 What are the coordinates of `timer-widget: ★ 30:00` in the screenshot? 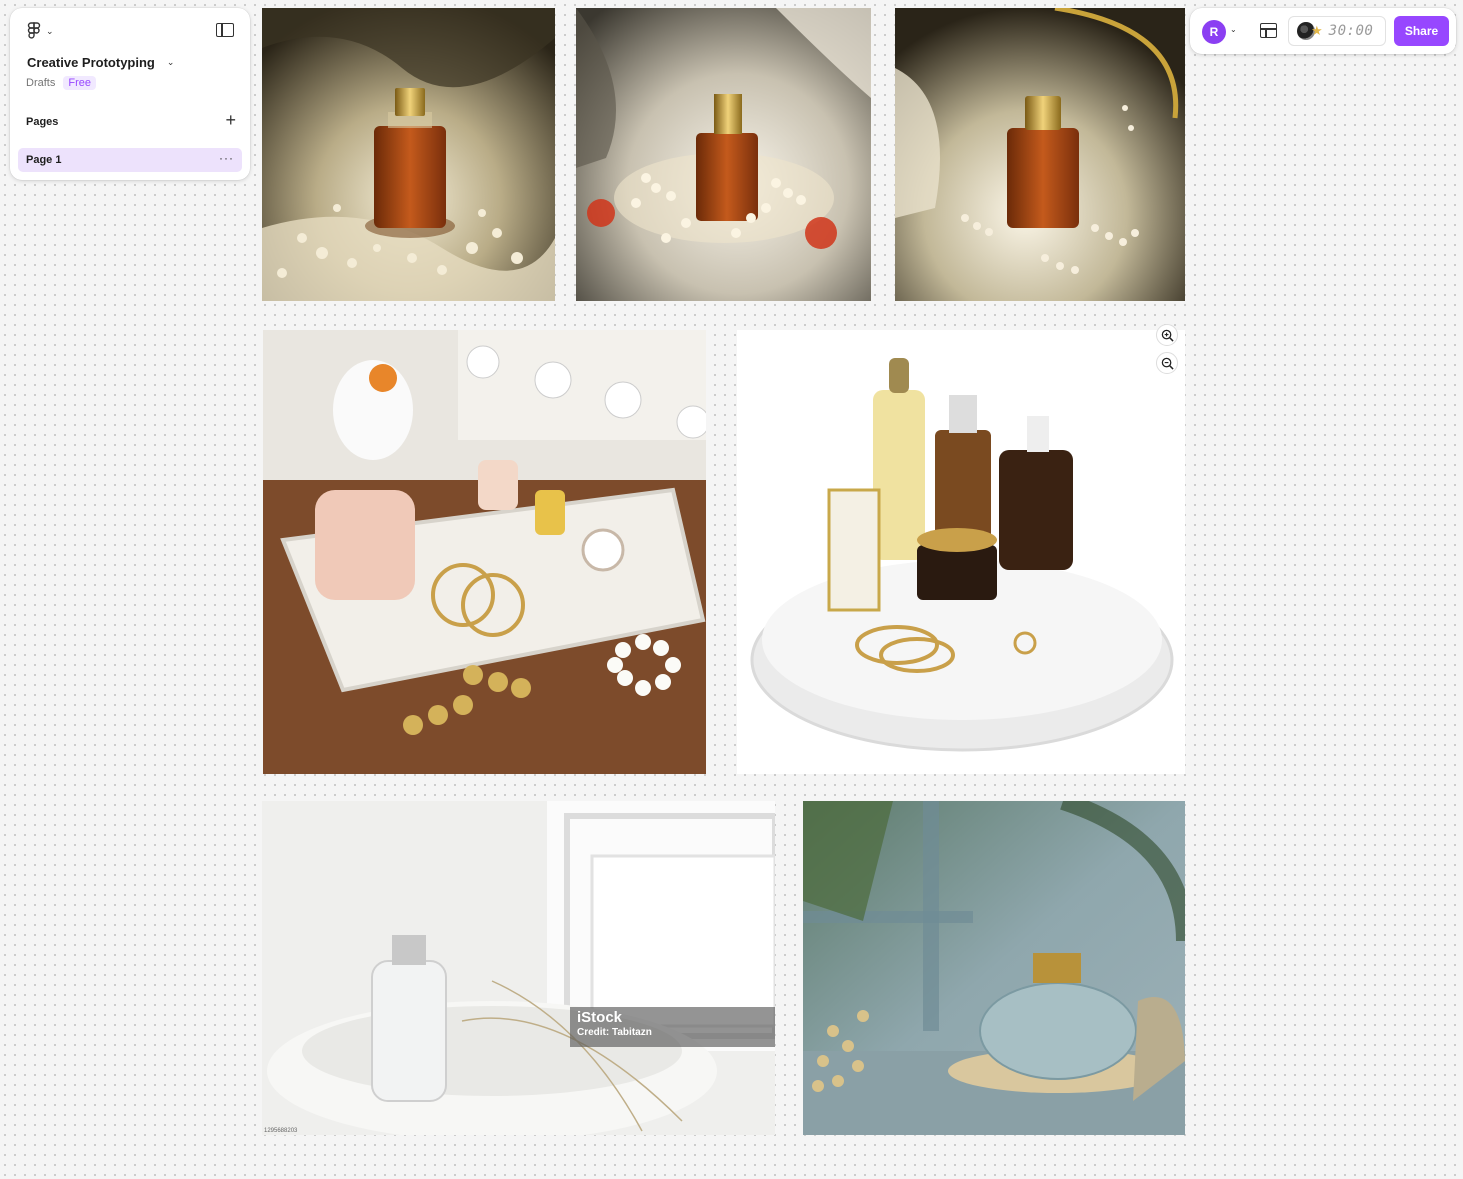 It's located at (1337, 31).